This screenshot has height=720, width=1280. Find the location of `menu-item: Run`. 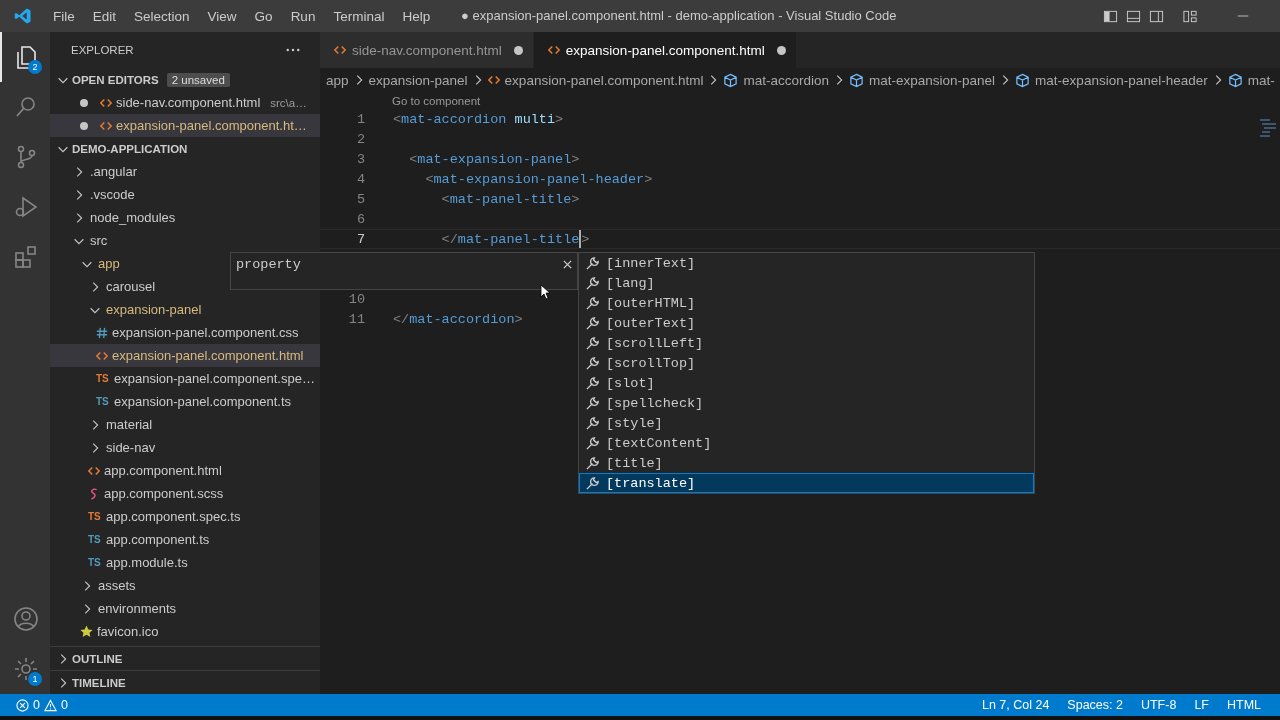

menu-item: Run is located at coordinates (303, 16).